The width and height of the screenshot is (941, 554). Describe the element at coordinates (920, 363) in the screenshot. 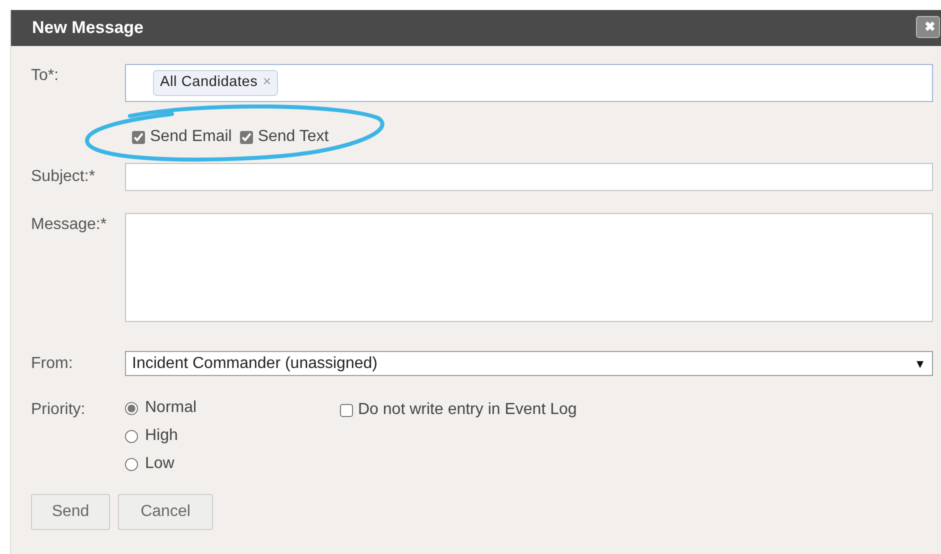

I see `caret-icon: ▼` at that location.